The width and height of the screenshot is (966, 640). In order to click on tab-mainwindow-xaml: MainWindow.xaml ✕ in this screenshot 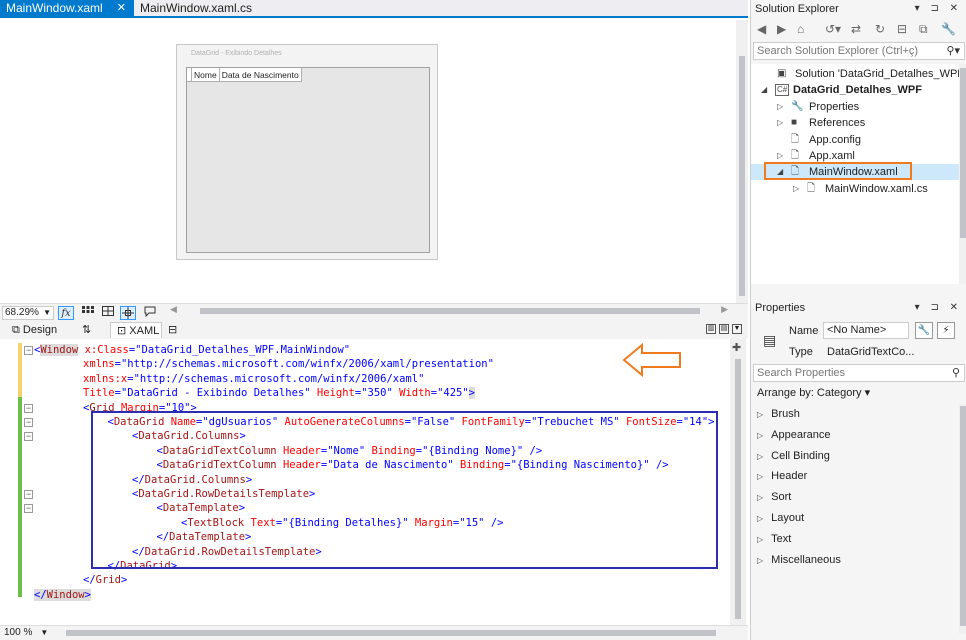, I will do `click(67, 8)`.